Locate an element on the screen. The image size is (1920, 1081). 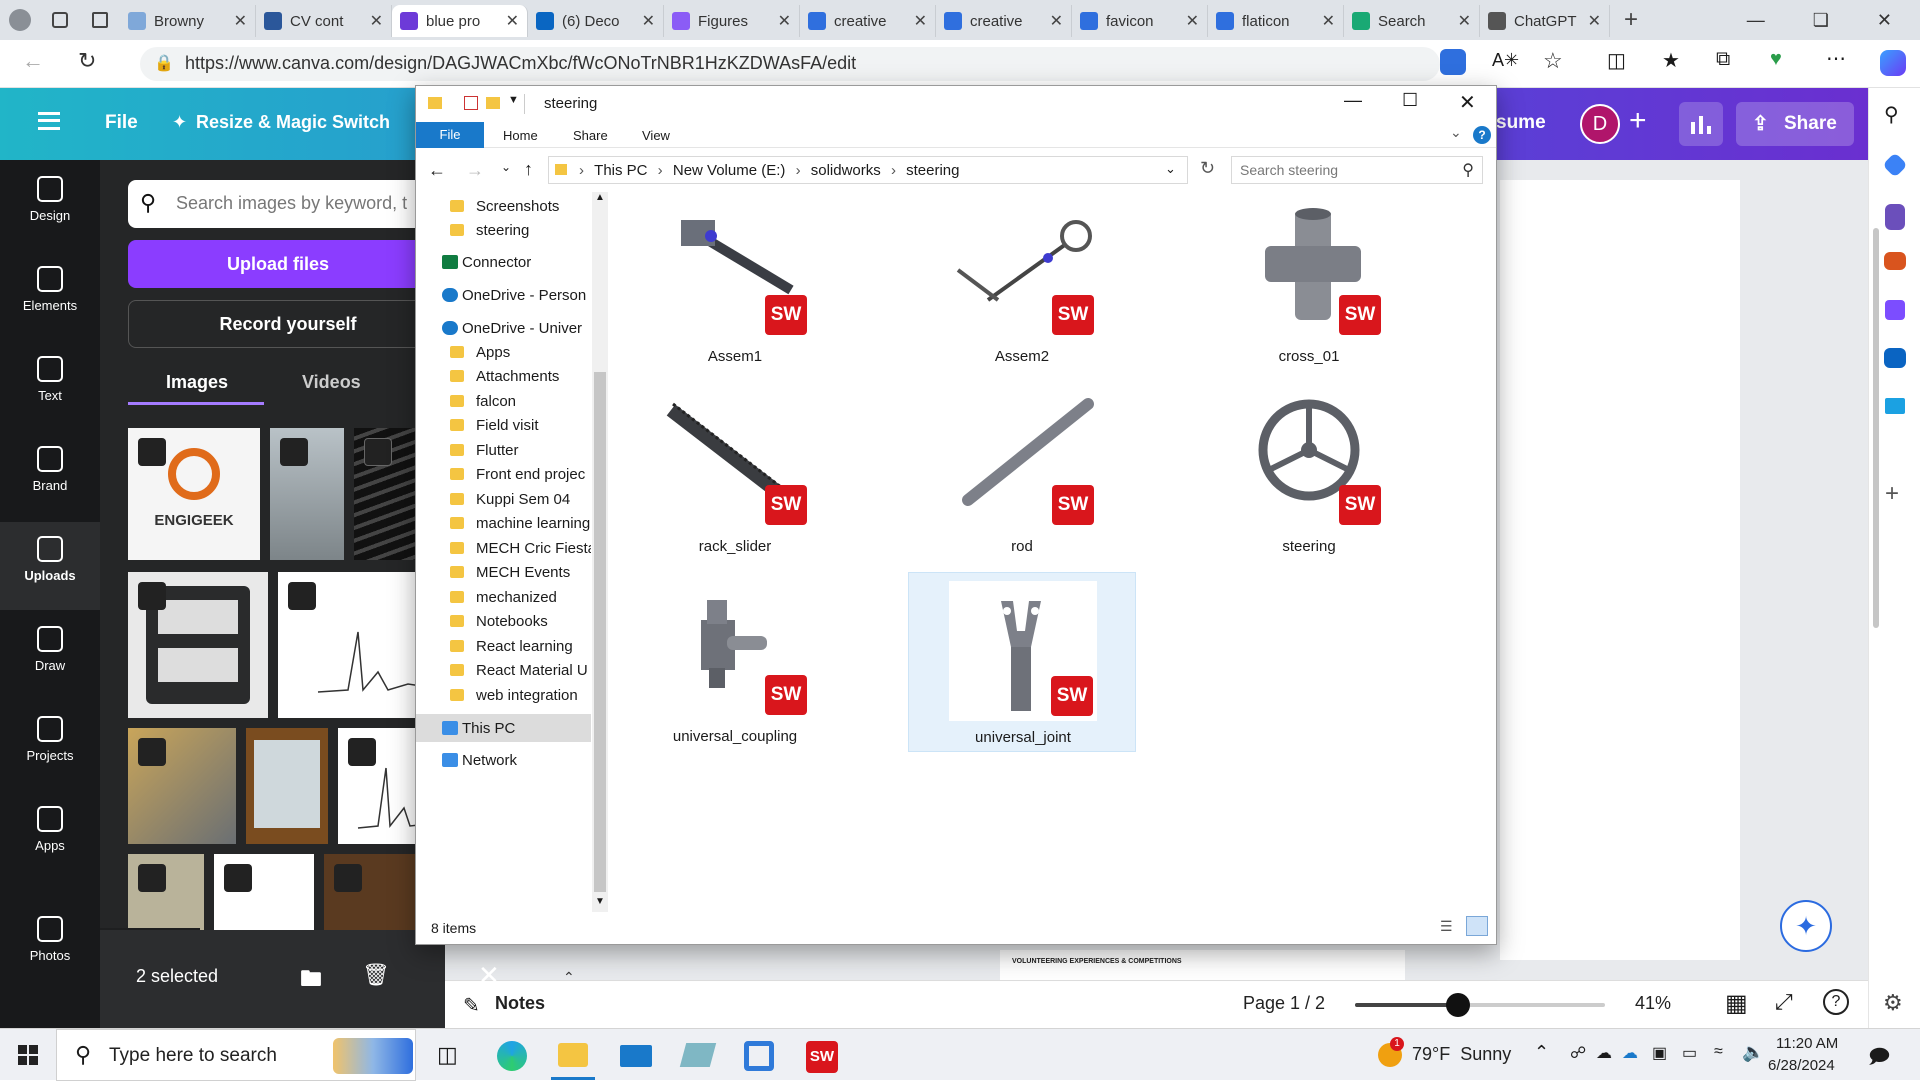
ribbon-view-tab: View is located at coordinates (656, 135).